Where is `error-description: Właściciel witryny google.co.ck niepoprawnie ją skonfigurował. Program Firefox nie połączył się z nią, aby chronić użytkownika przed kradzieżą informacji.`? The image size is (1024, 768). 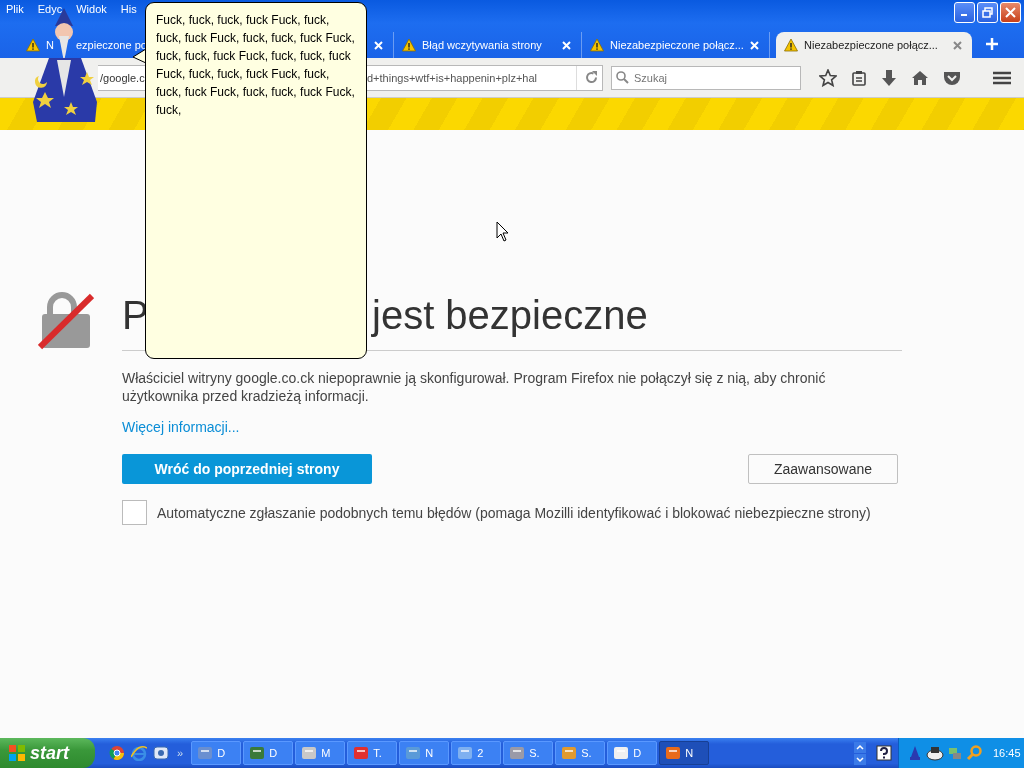
error-description: Właściciel witryny google.co.ck niepoprawnie ją skonfigurował. Program Firefox nie połączył się z nią, aby chronić użytkownika przed kradzieżą informacji. is located at coordinates (474, 387).